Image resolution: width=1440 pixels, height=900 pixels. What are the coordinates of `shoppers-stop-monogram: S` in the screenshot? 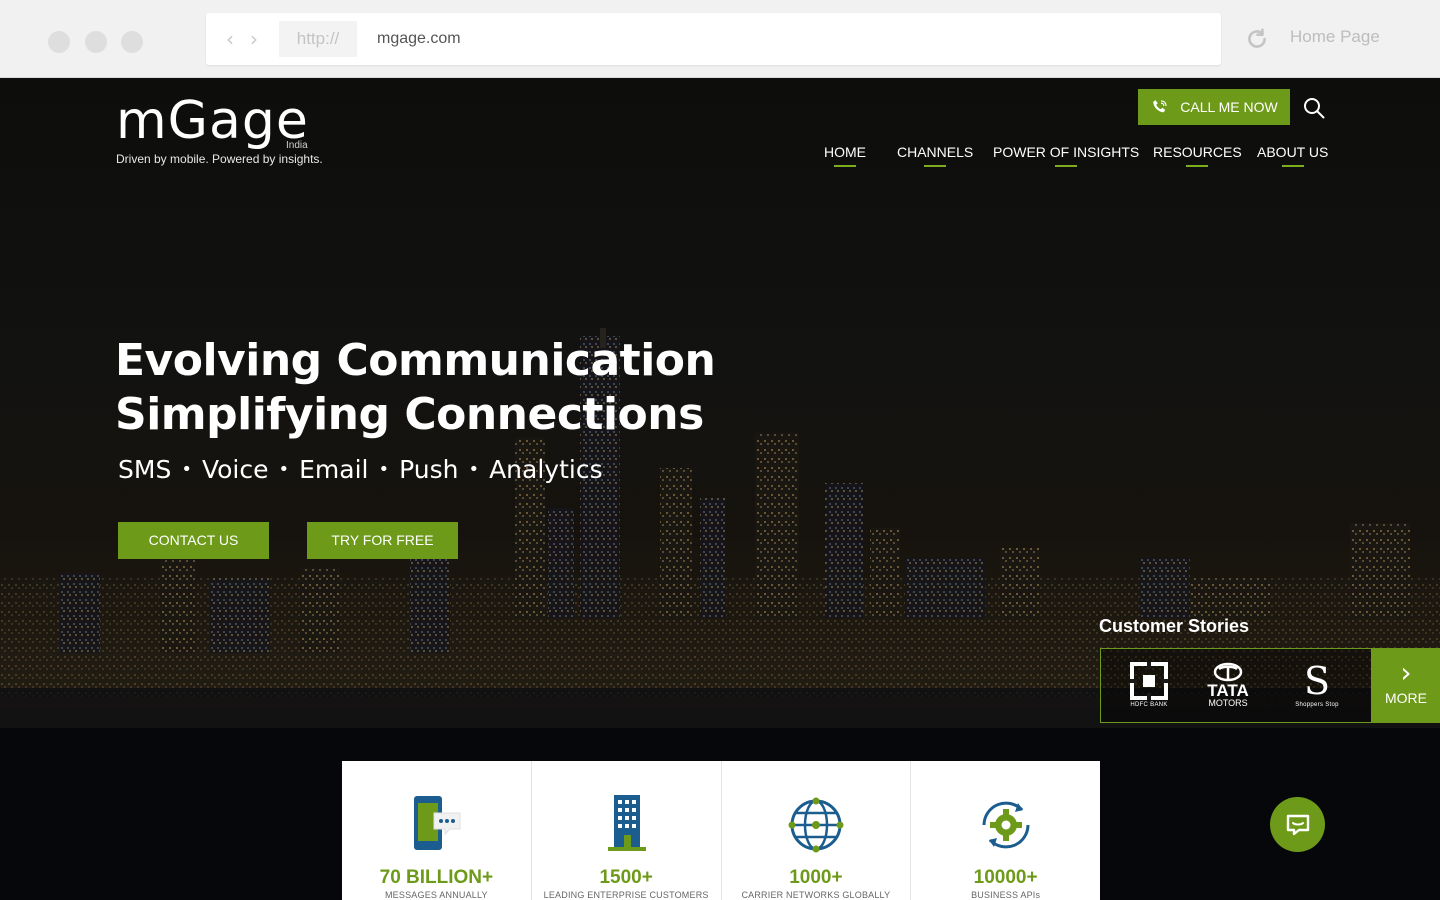 It's located at (1317, 681).